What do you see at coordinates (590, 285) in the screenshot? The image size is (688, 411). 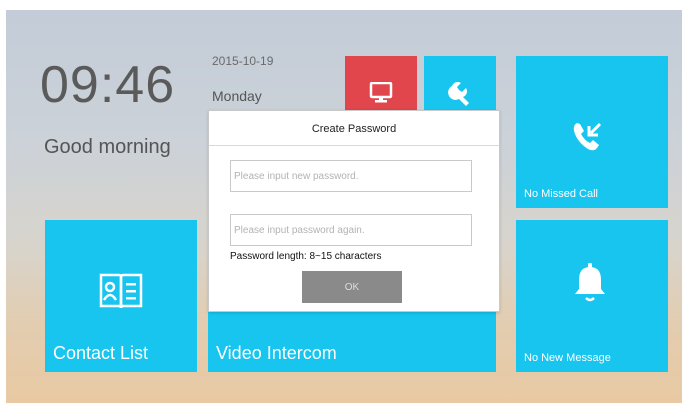 I see `bell-icon` at bounding box center [590, 285].